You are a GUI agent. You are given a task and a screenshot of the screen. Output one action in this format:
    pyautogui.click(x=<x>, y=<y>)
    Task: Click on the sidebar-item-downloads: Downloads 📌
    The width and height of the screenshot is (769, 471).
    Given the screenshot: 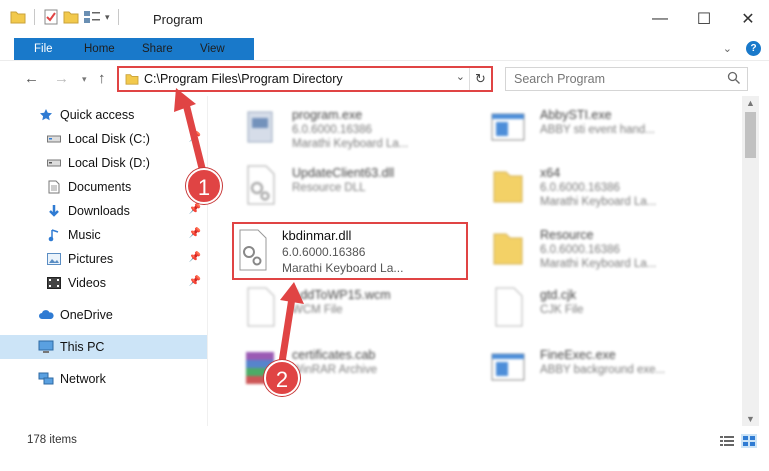 What is the action you would take?
    pyautogui.click(x=103, y=211)
    